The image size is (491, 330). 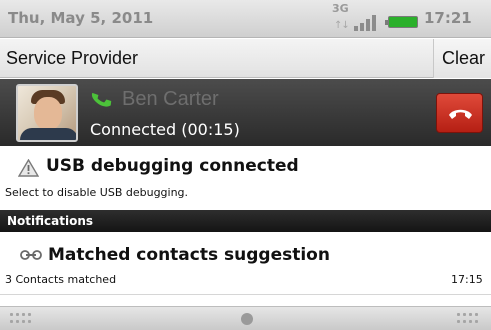 I want to click on status-bar: Thu, May 5, 2011 3G ↑↓ 17:21, so click(x=245, y=19).